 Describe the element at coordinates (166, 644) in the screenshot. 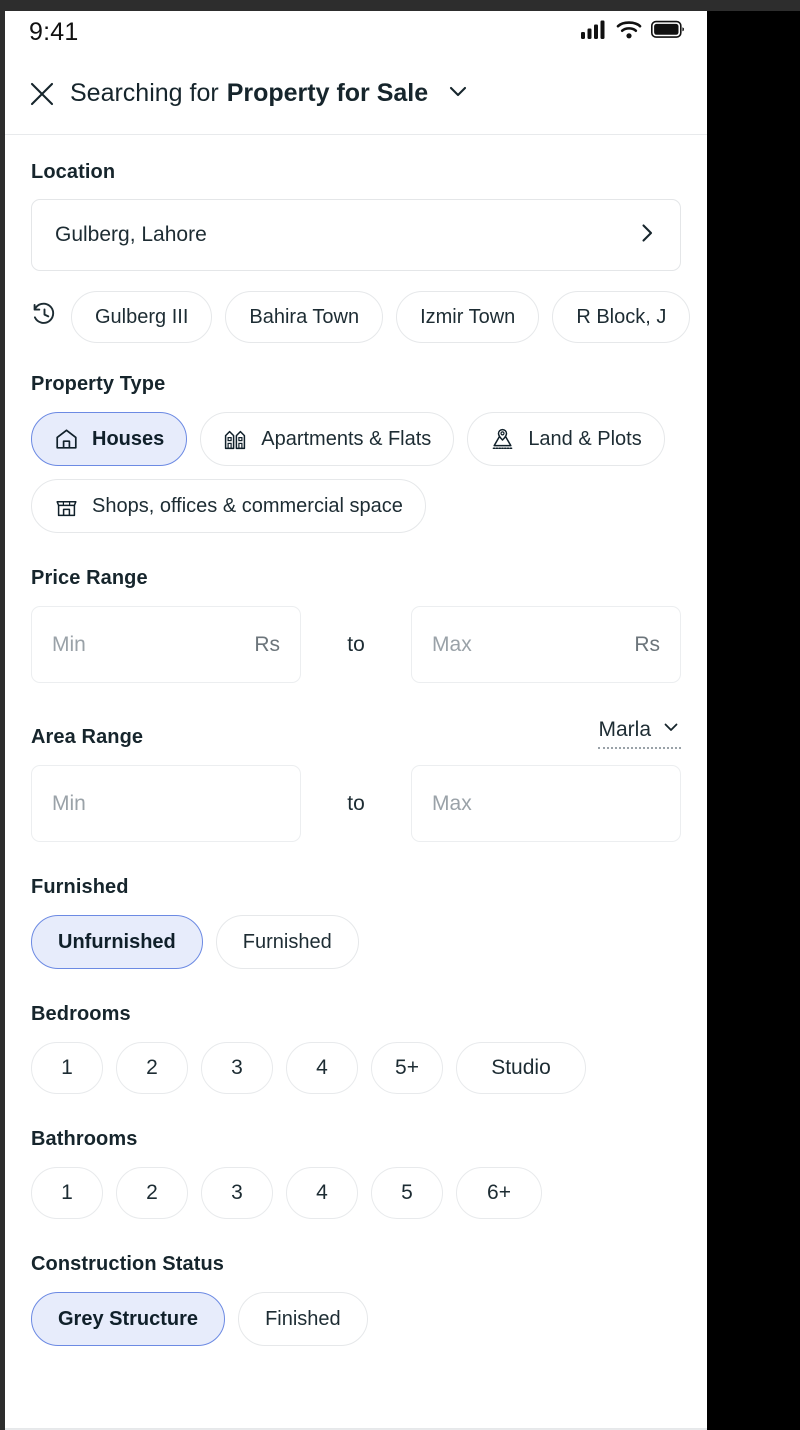

I see `price-min-input: Min Rs` at that location.